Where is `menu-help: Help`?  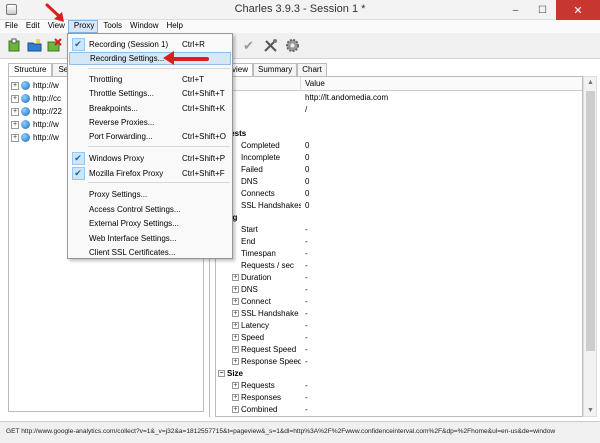 menu-help: Help is located at coordinates (173, 26).